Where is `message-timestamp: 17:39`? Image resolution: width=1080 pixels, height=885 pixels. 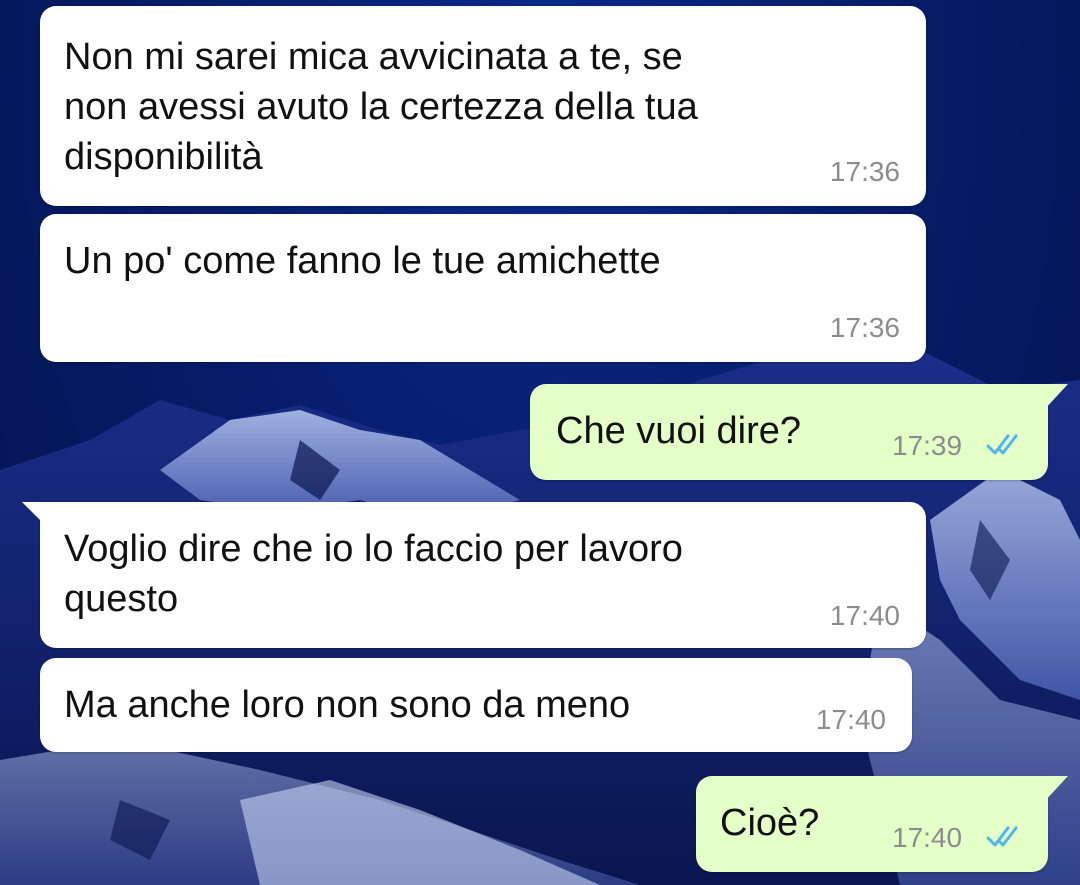
message-timestamp: 17:39 is located at coordinates (927, 445).